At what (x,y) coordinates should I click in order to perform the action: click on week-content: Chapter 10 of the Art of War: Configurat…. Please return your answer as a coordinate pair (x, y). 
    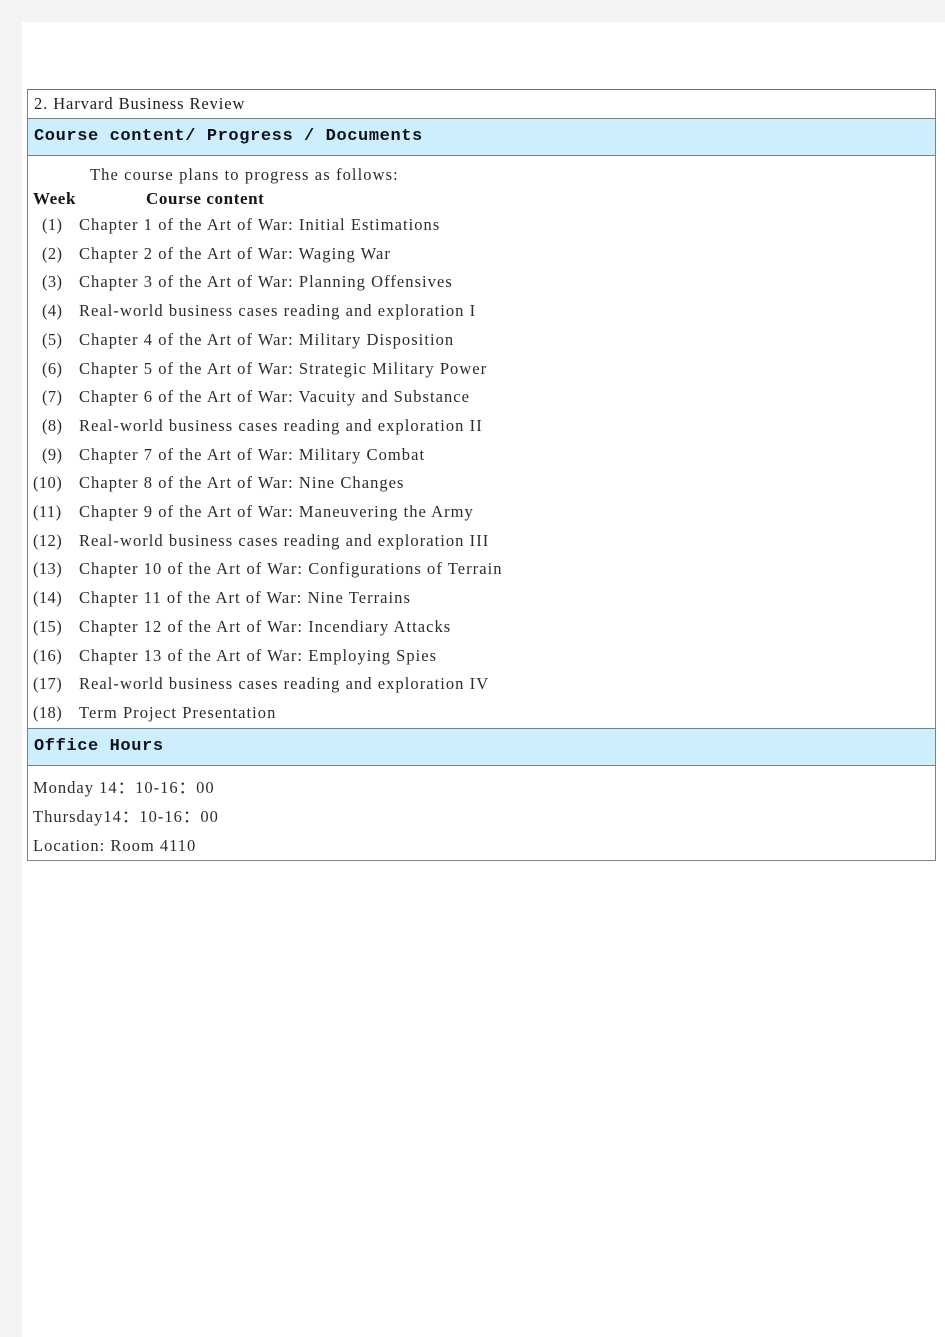
    Looking at the image, I should click on (291, 569).